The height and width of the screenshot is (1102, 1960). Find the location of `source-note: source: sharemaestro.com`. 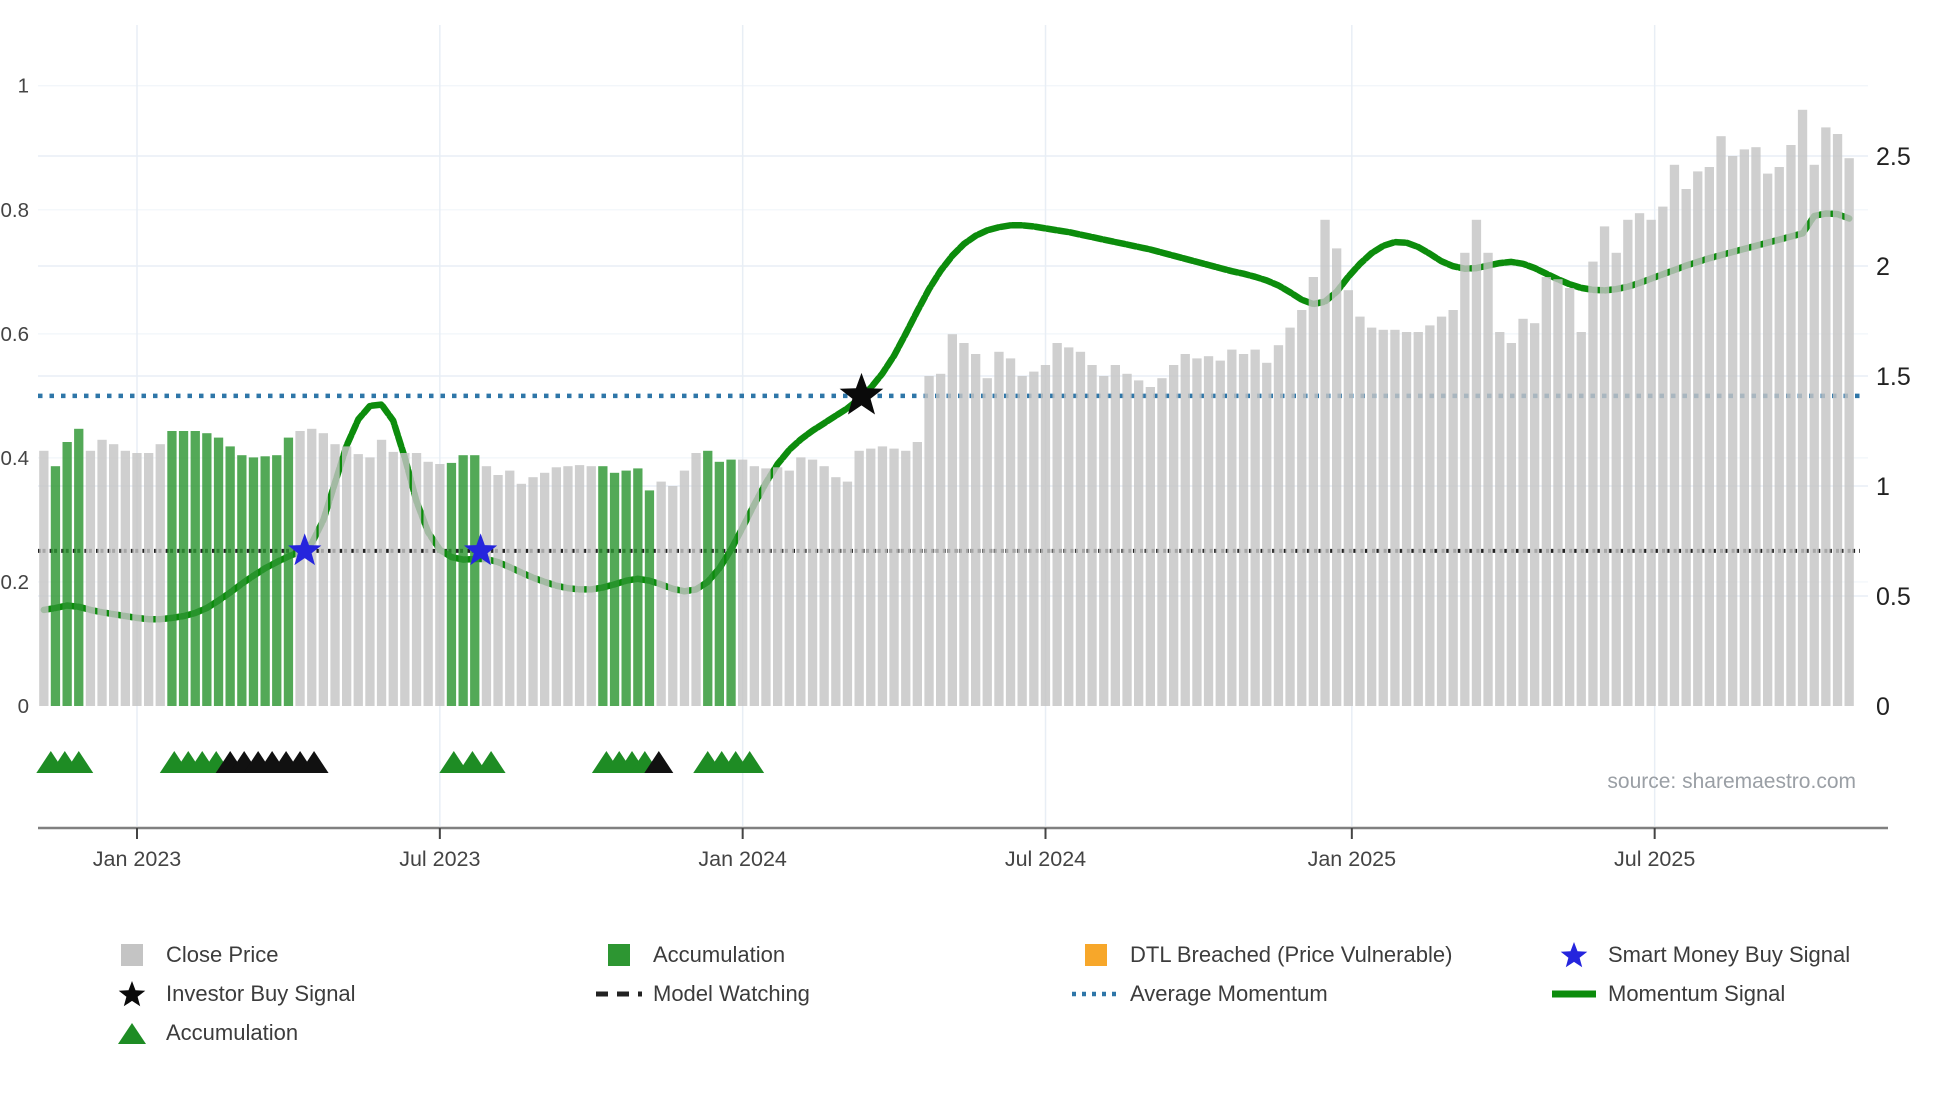

source-note: source: sharemaestro.com is located at coordinates (1731, 781).